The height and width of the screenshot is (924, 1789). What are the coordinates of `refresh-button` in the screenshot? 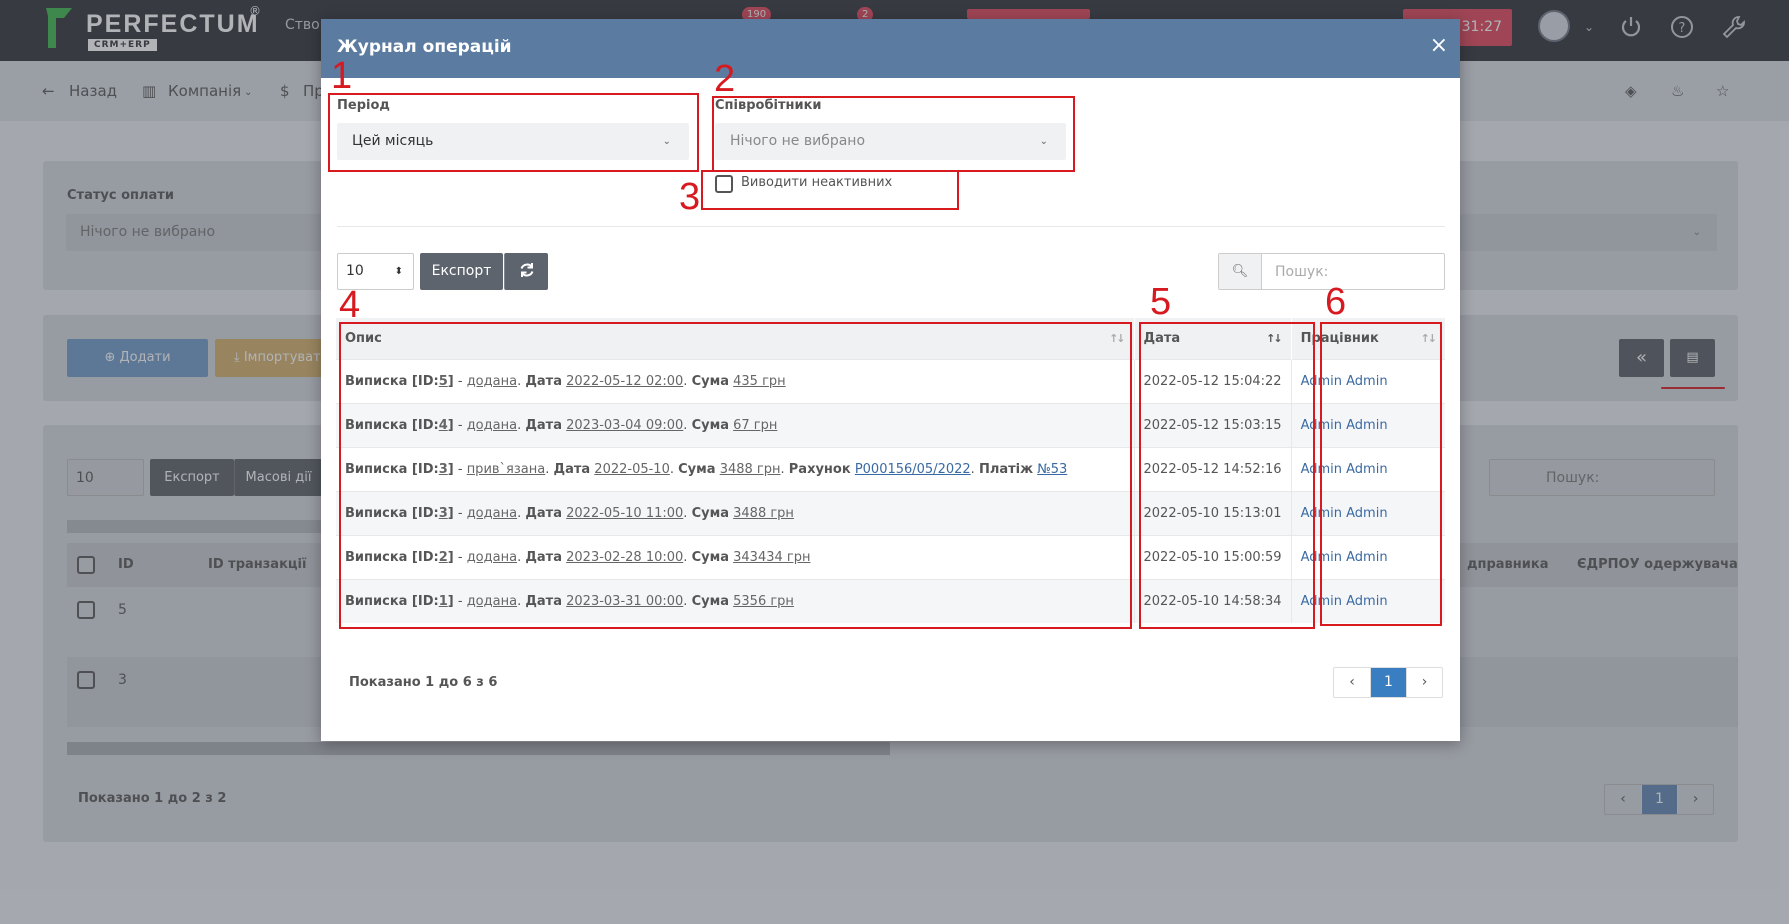 It's located at (526, 271).